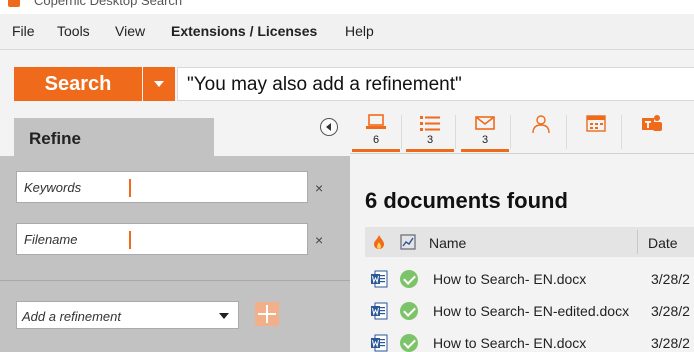  Describe the element at coordinates (130, 31) in the screenshot. I see `menu-view: View` at that location.